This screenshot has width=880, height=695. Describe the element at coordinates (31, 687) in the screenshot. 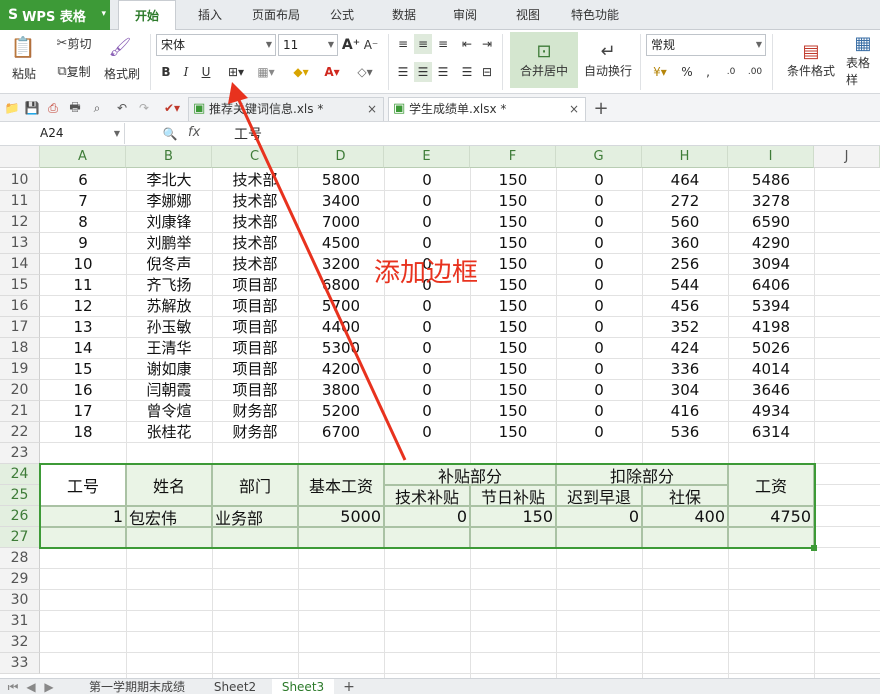

I see `prev-sheet-icon: ◀` at that location.